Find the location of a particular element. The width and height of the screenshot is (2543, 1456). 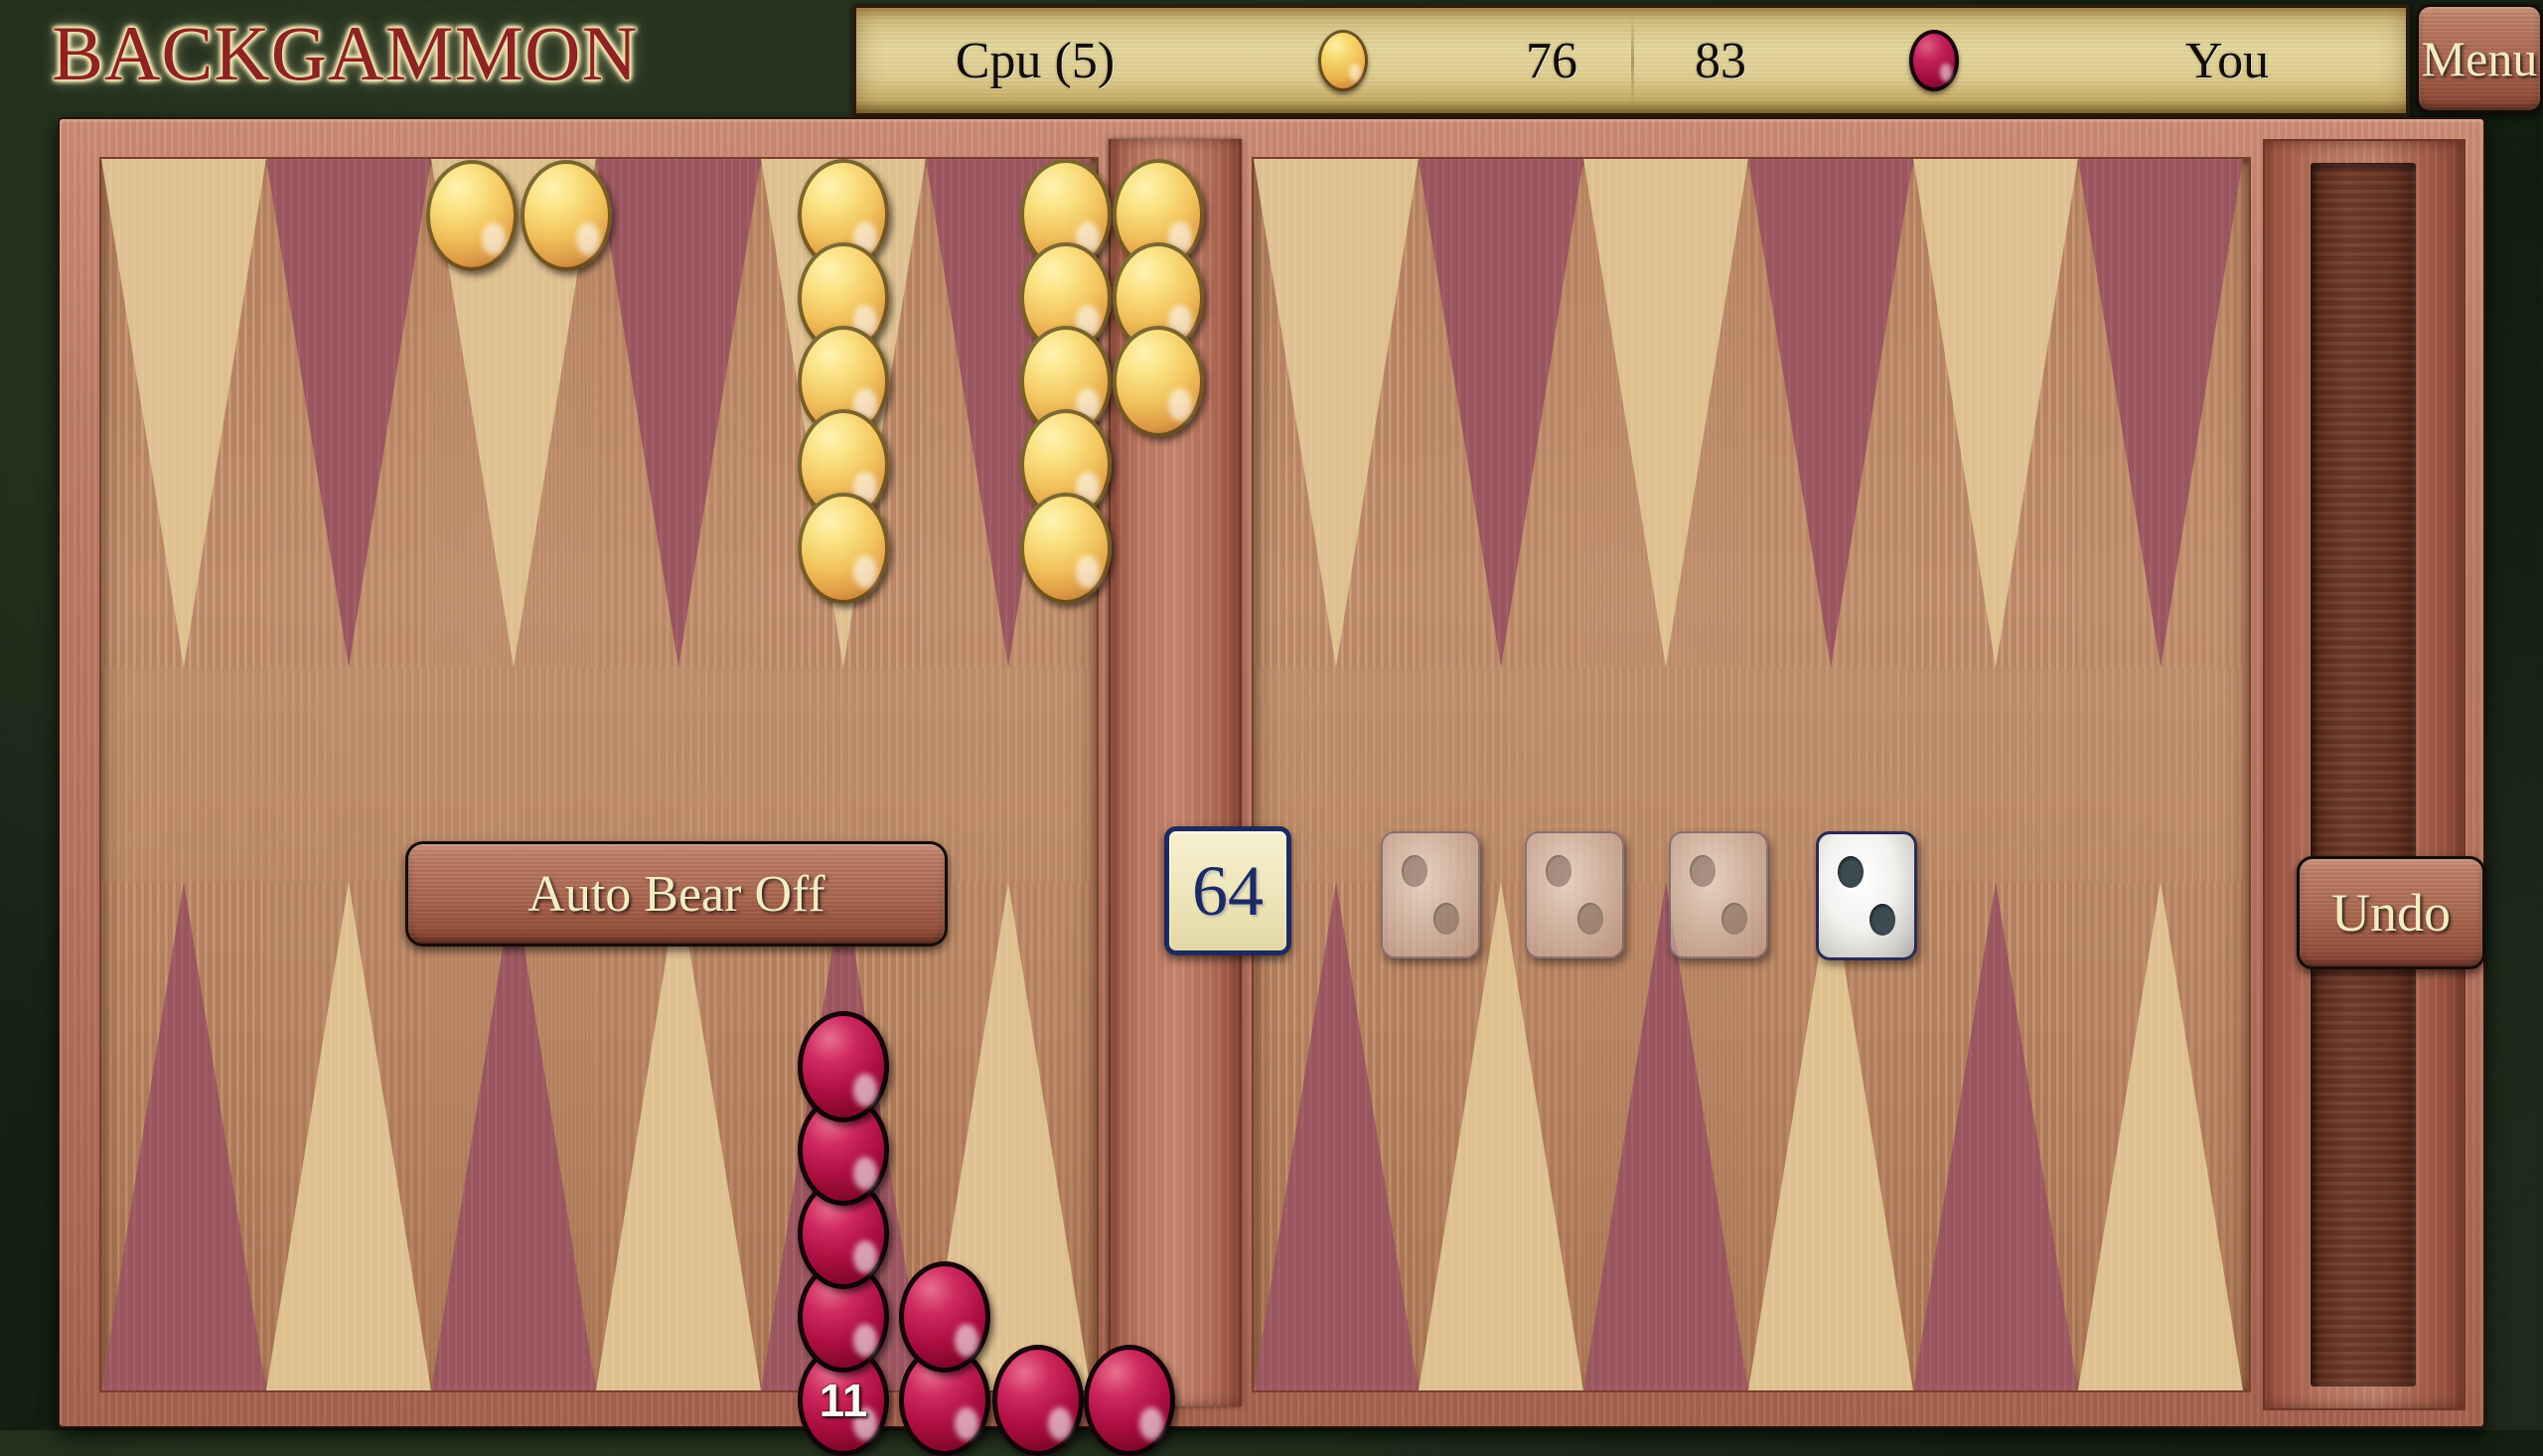

player-checker-icon is located at coordinates (1934, 60).